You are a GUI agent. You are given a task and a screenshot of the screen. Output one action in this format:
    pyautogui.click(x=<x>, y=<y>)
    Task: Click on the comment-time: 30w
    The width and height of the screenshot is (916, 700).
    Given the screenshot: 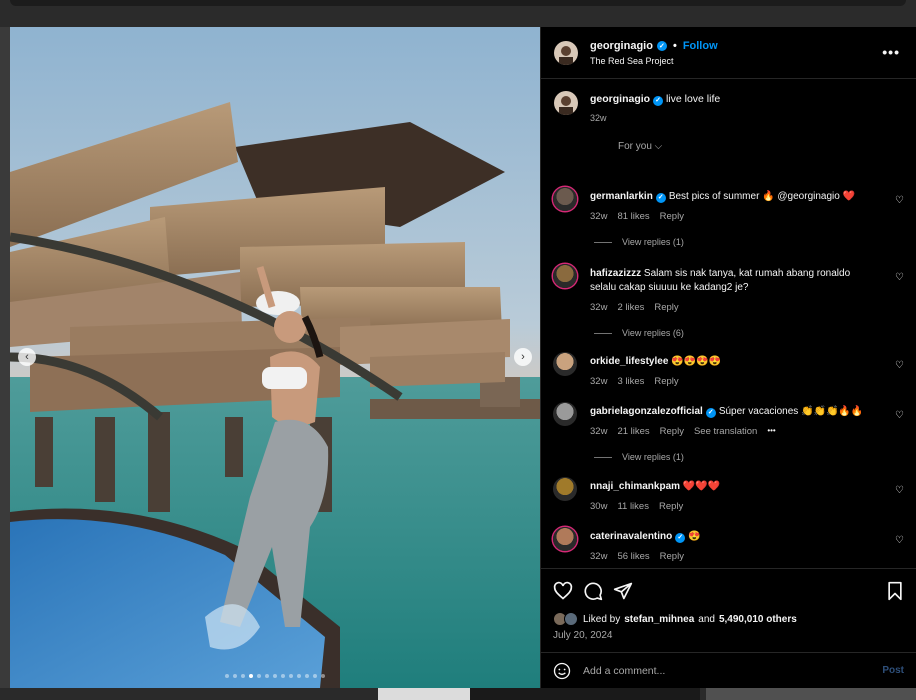 What is the action you would take?
    pyautogui.click(x=599, y=506)
    